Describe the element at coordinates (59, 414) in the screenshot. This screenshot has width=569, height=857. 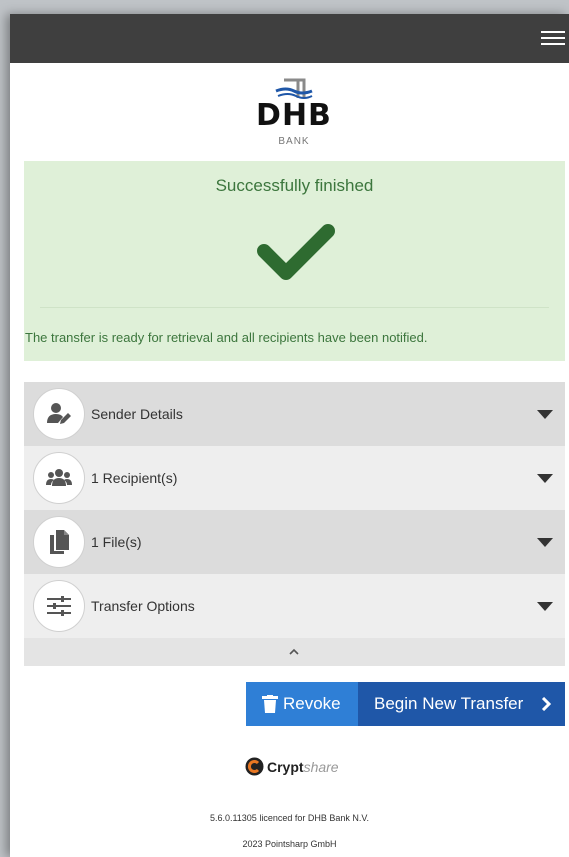
I see `user-edit-icon` at that location.